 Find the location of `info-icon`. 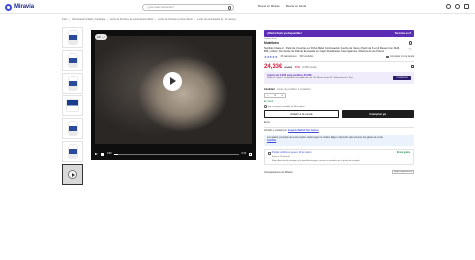

info-icon is located at coordinates (412, 67).